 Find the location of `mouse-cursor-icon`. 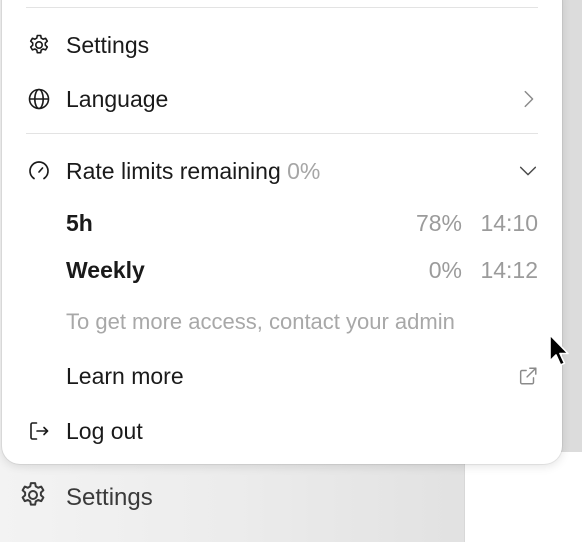

mouse-cursor-icon is located at coordinates (559, 350).